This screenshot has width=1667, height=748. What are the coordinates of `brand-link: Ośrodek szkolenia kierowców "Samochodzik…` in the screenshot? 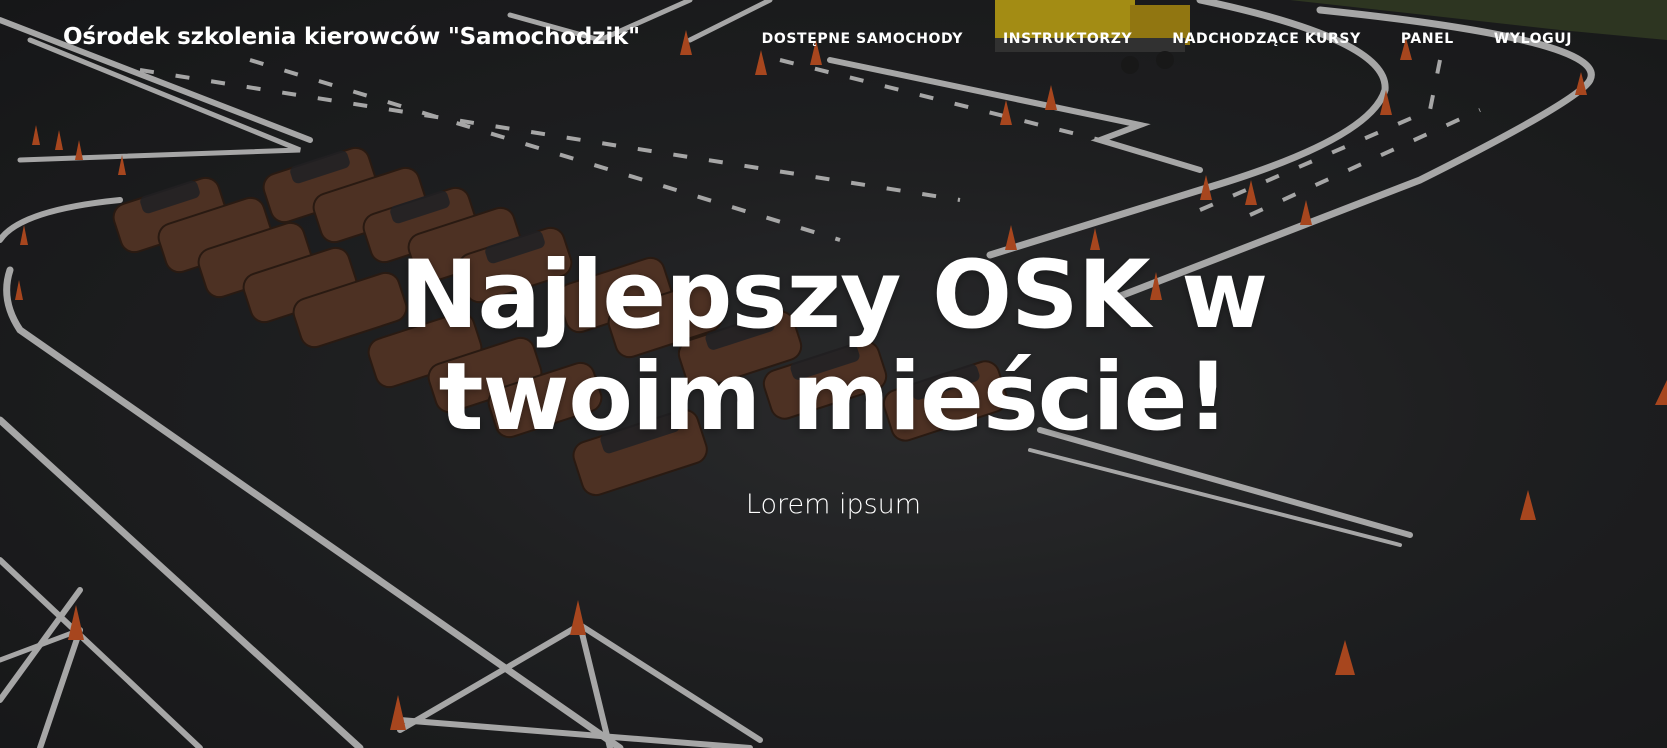 It's located at (351, 37).